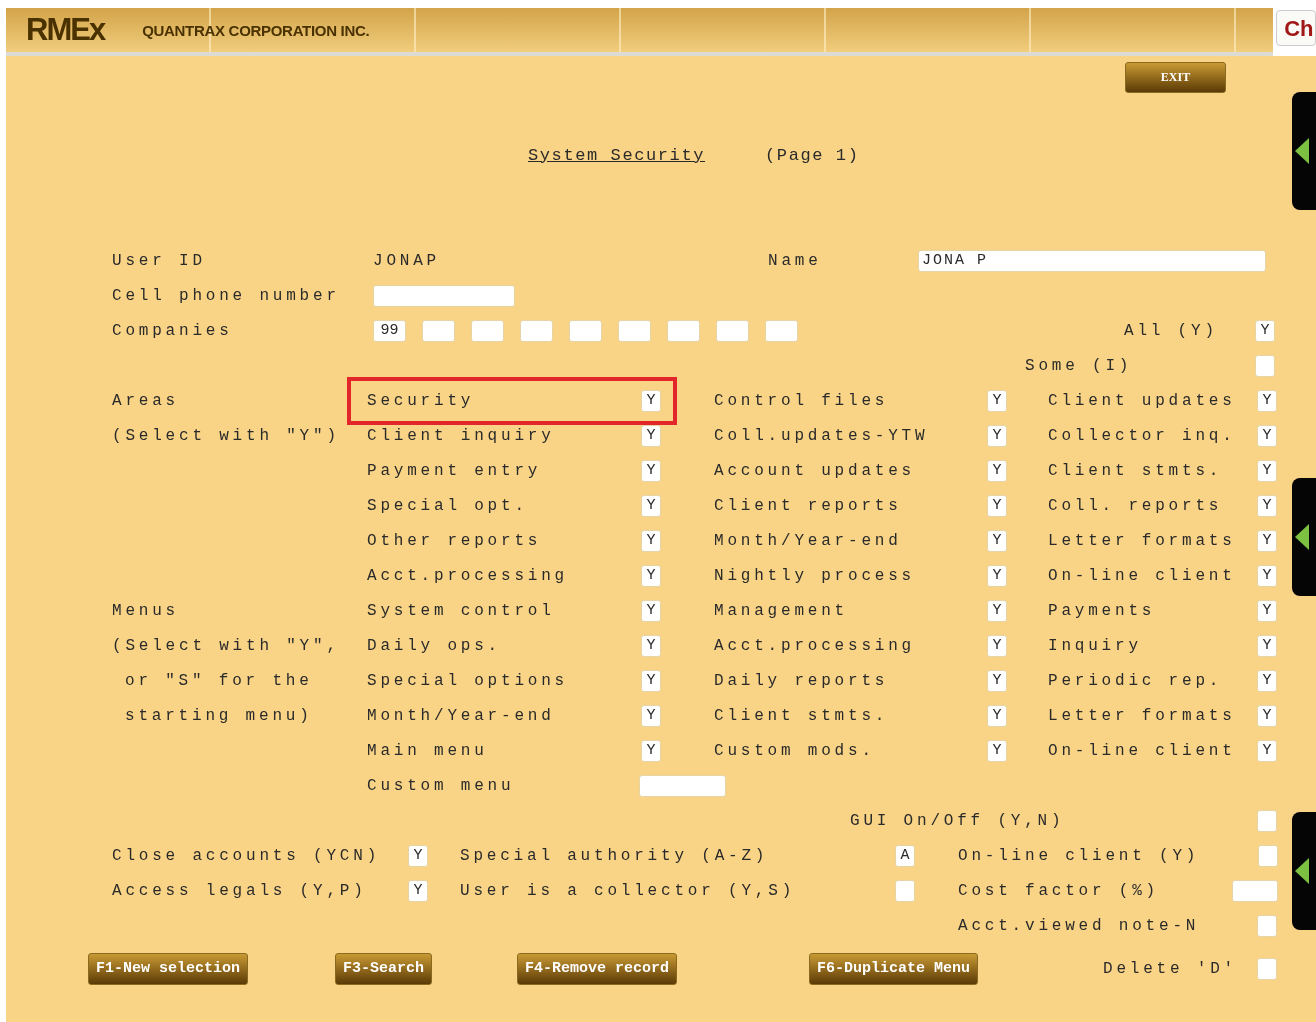 The width and height of the screenshot is (1316, 1022). Describe the element at coordinates (383, 968) in the screenshot. I see `function-button: F3-Search` at that location.